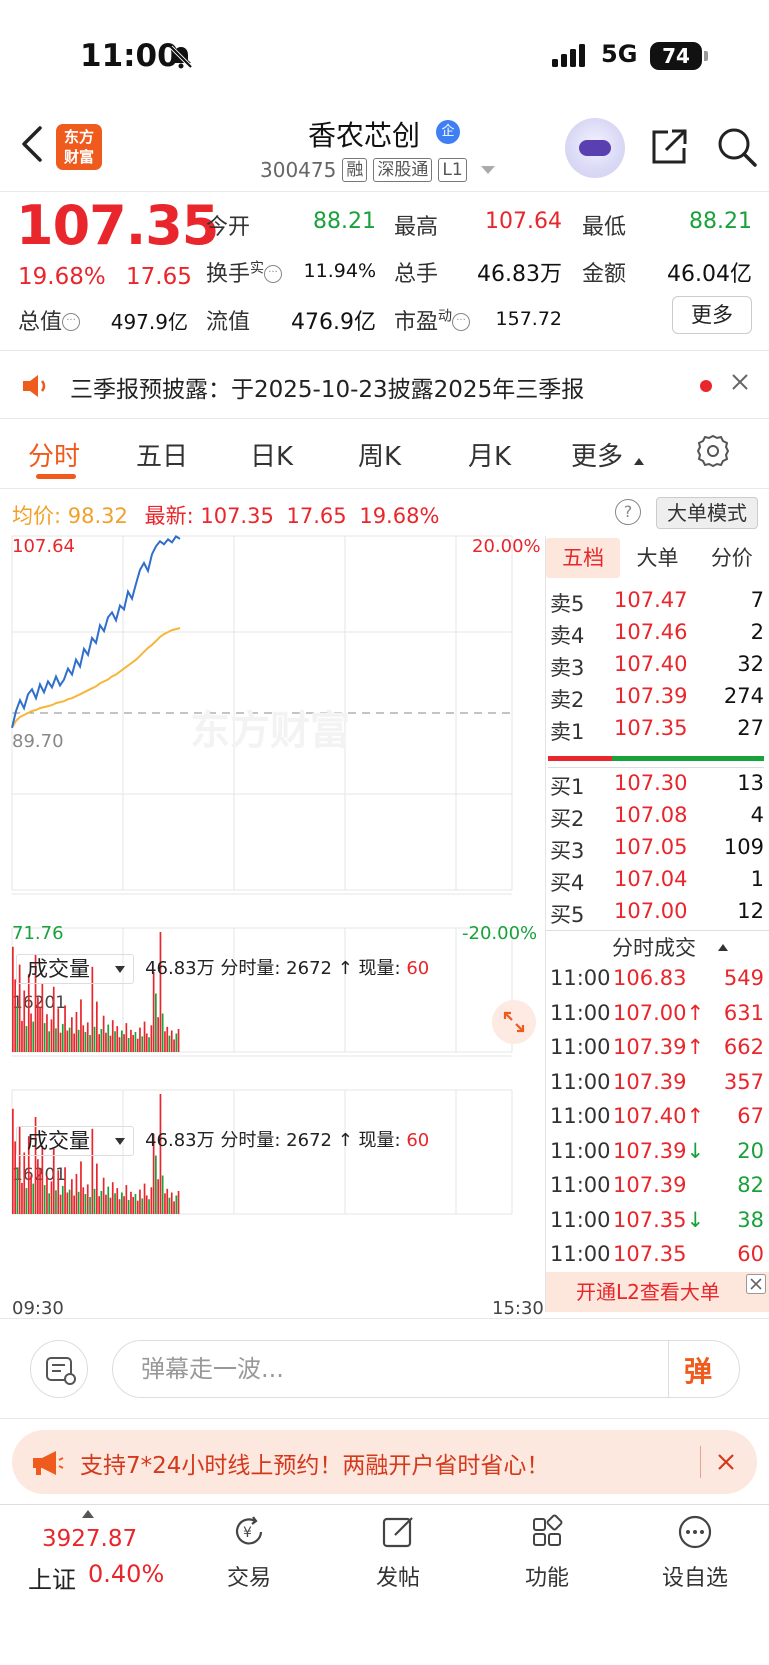 The image size is (769, 1665). What do you see at coordinates (514, 1022) in the screenshot?
I see `expand-button` at bounding box center [514, 1022].